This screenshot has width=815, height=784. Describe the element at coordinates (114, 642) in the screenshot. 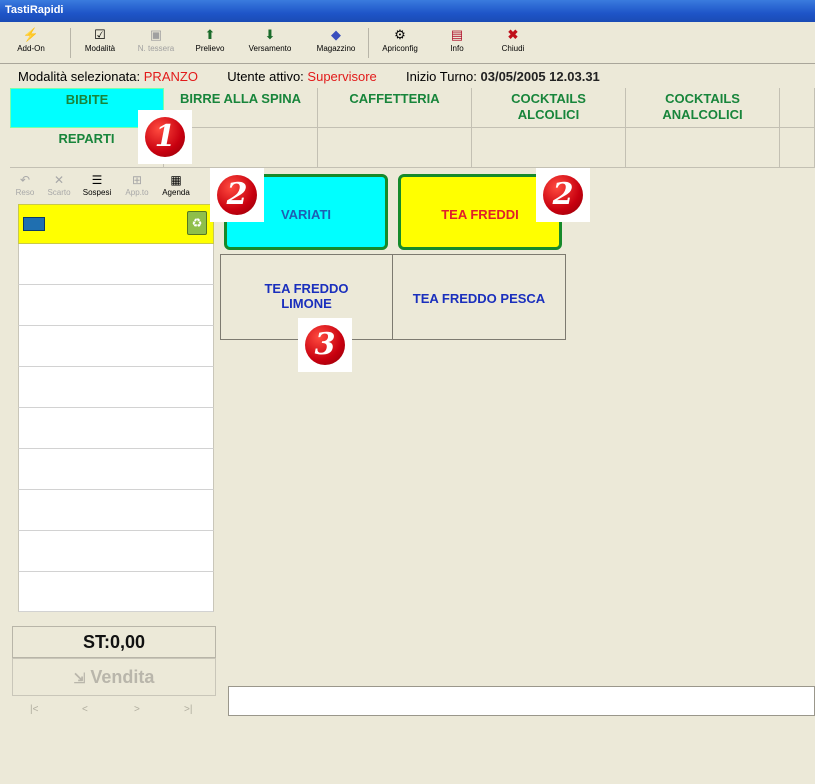

I see `subtotal-display: ST:0,00` at that location.